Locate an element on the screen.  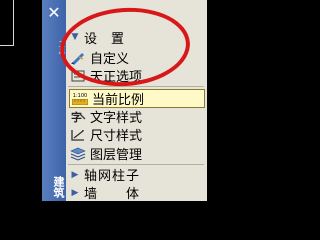
menu-item-label: 文字样式 is located at coordinates (116, 118).